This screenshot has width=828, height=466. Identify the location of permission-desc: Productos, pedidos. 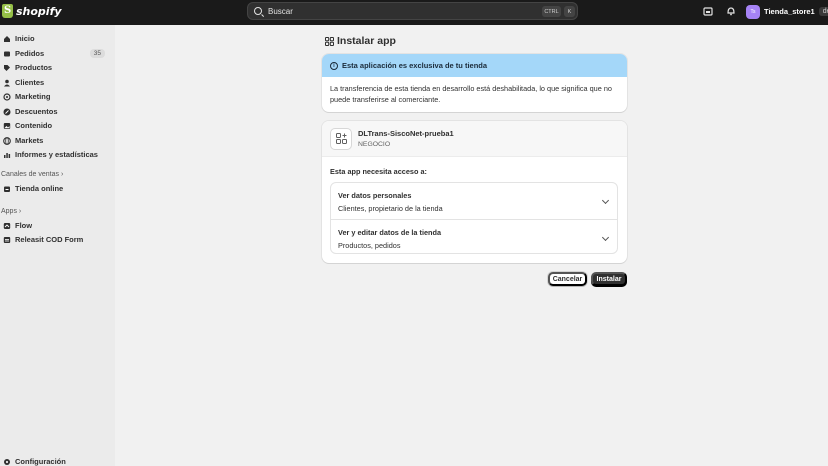
(369, 245).